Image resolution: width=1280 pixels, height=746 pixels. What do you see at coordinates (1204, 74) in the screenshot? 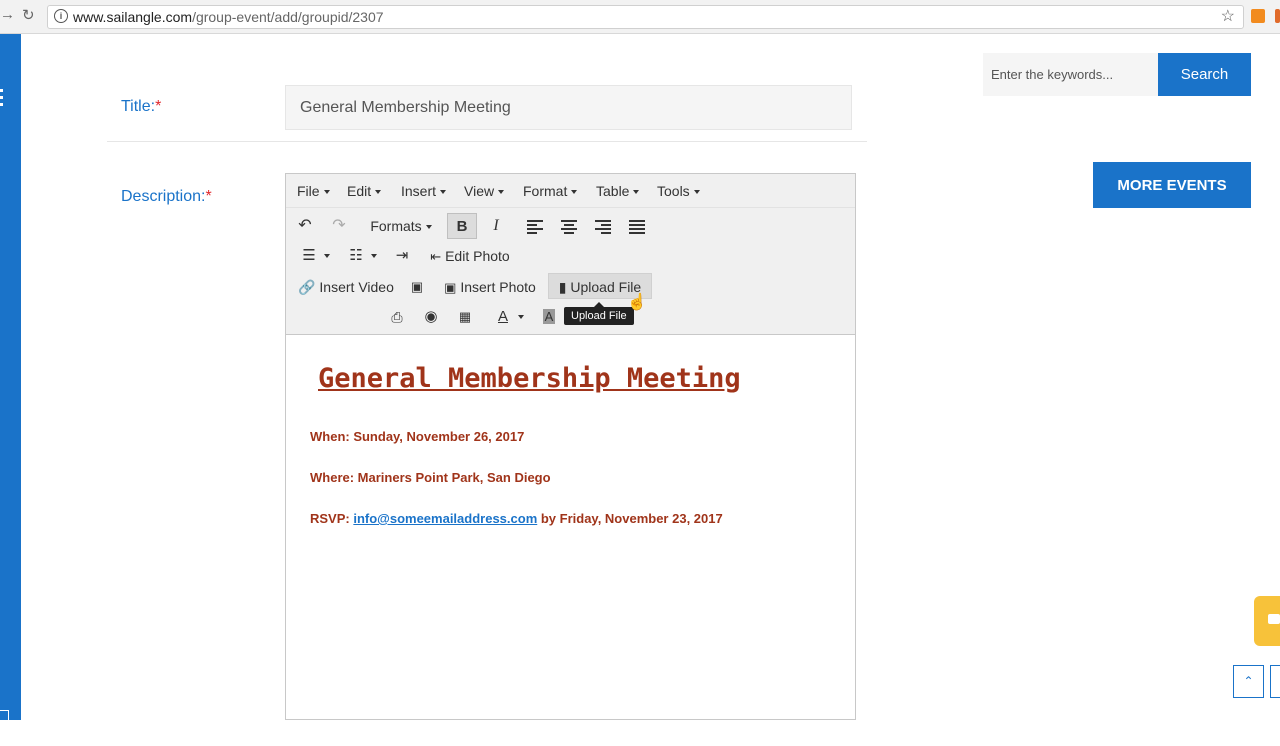
I see `search-button: Search` at bounding box center [1204, 74].